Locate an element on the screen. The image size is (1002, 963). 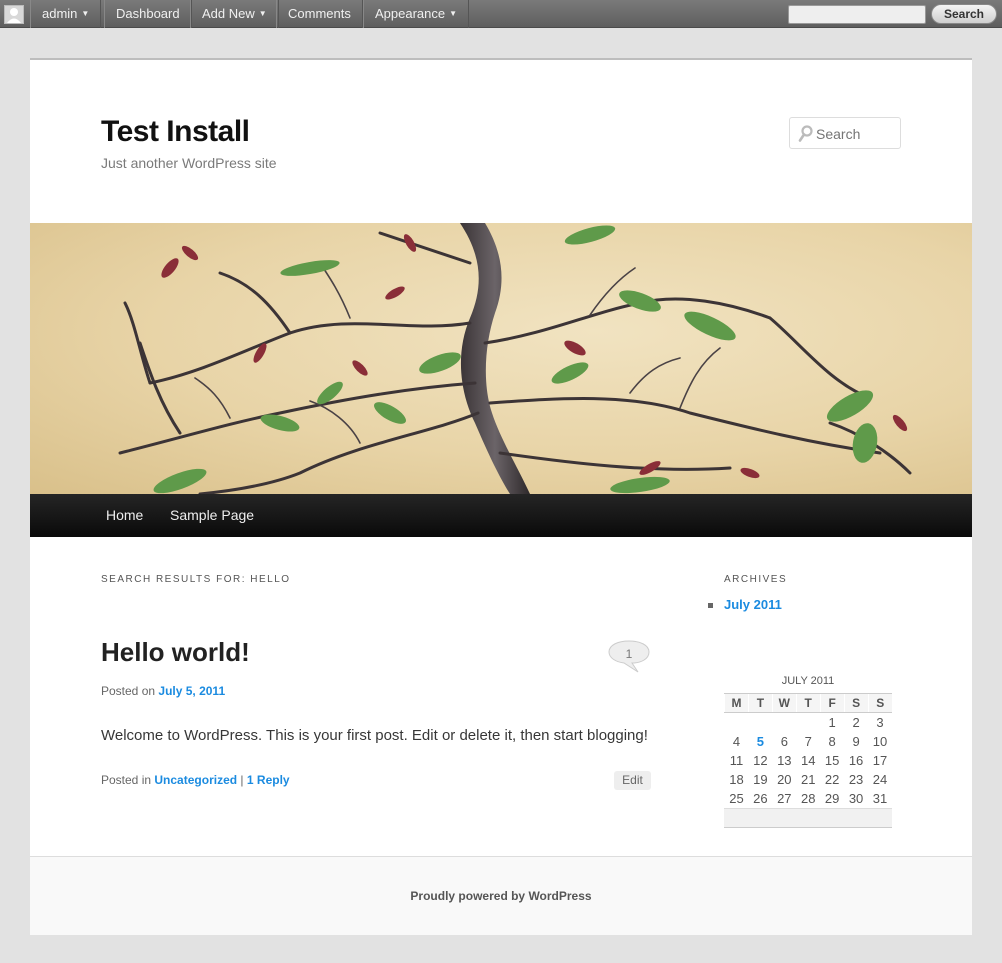
list-bullet-icon is located at coordinates (710, 605).